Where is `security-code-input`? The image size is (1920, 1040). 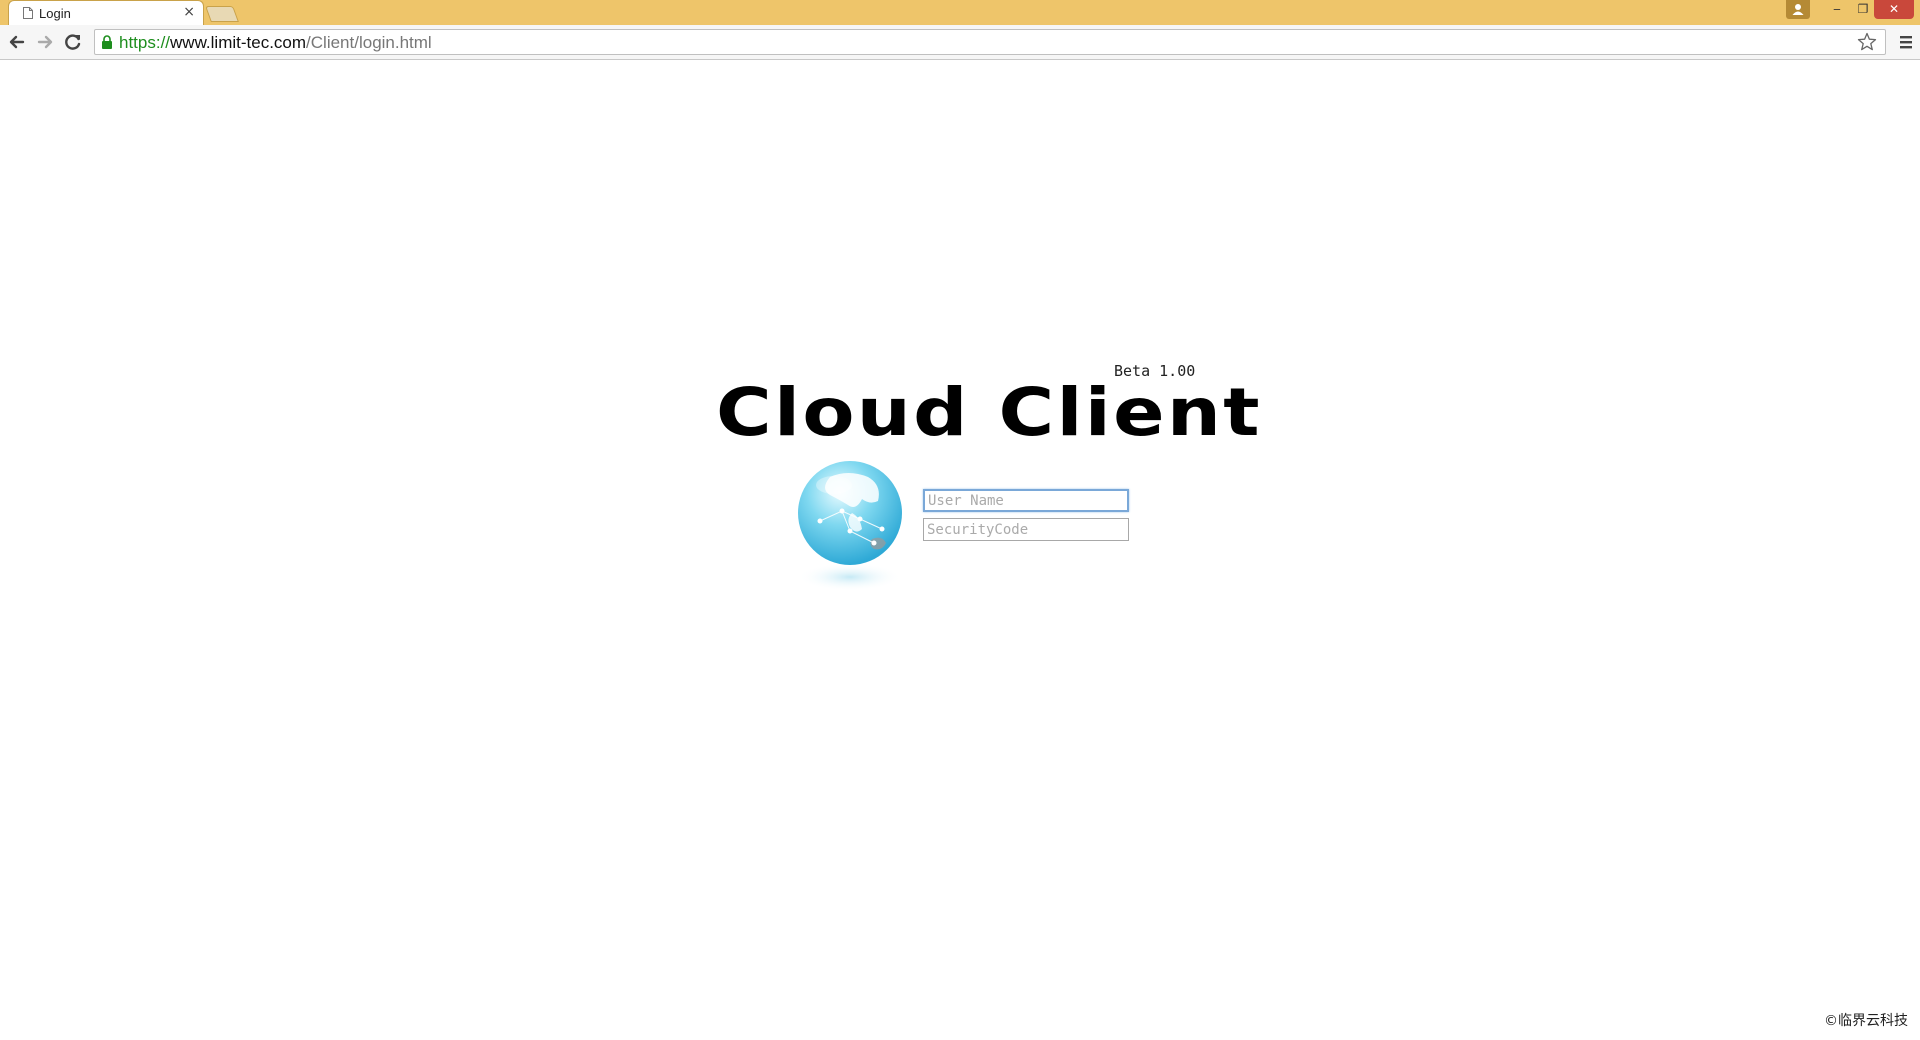 security-code-input is located at coordinates (1026, 529).